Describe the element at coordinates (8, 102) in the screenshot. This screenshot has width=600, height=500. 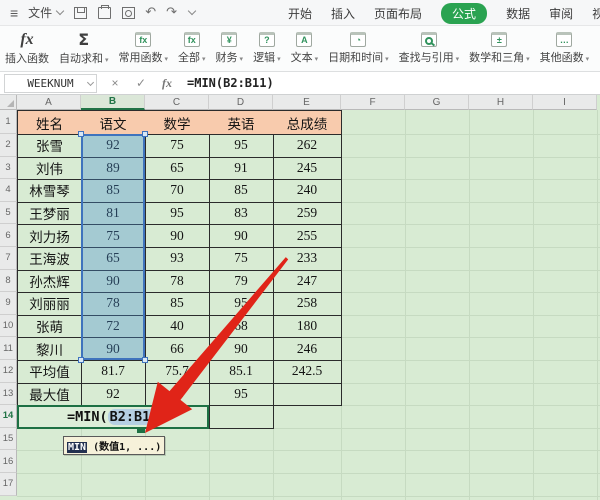
I see `select-all-corner` at that location.